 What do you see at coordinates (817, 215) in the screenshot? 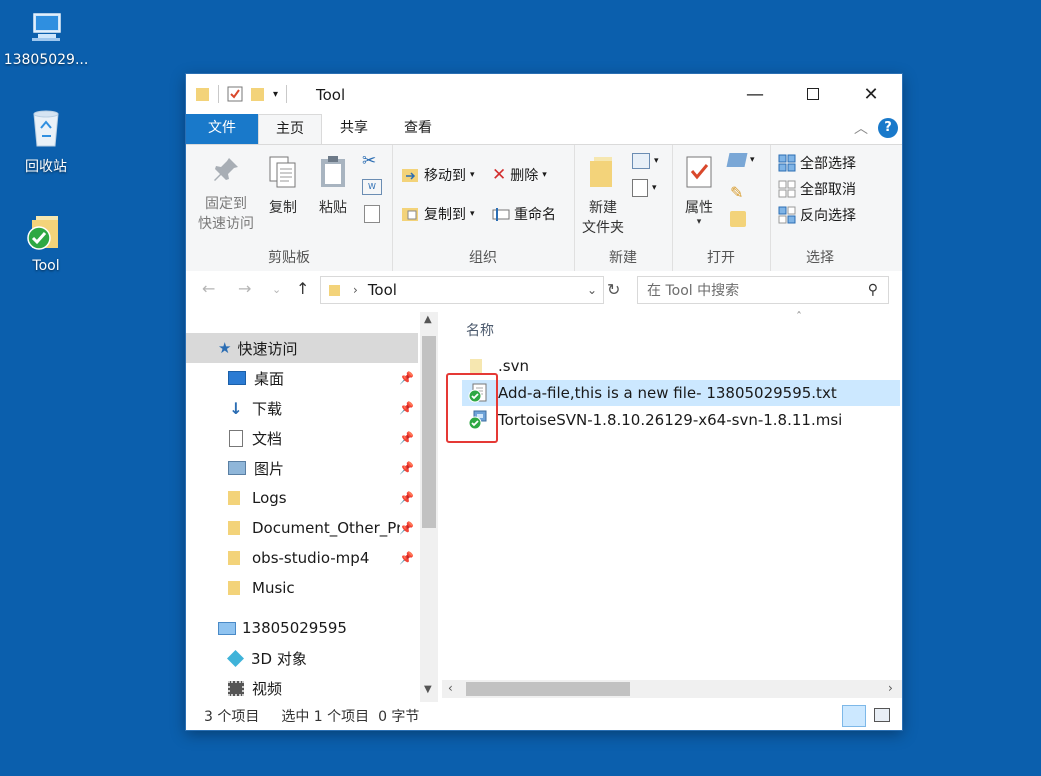
I see `invert-selection-button: 反向选择` at bounding box center [817, 215].